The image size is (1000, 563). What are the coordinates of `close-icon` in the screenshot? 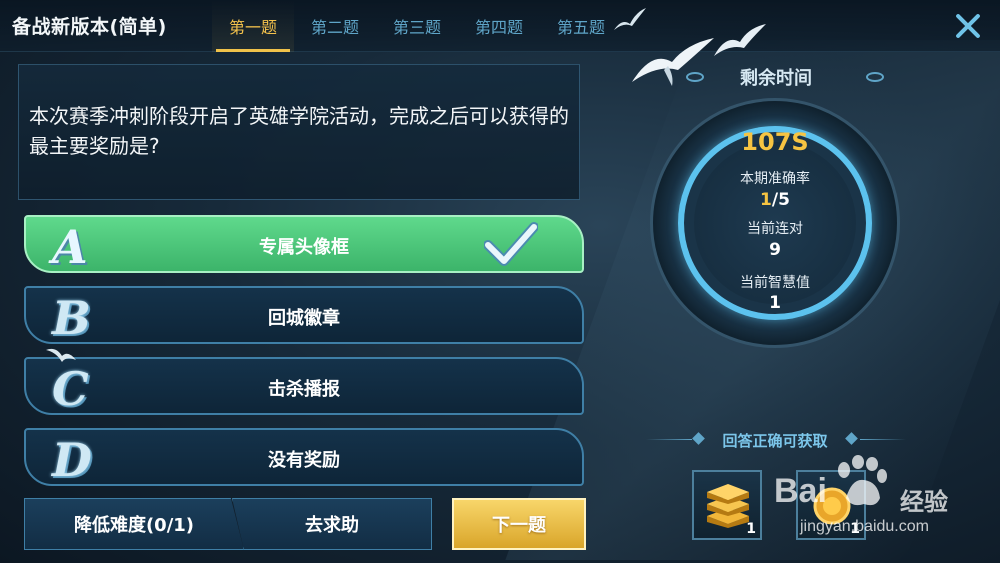 It's located at (968, 26).